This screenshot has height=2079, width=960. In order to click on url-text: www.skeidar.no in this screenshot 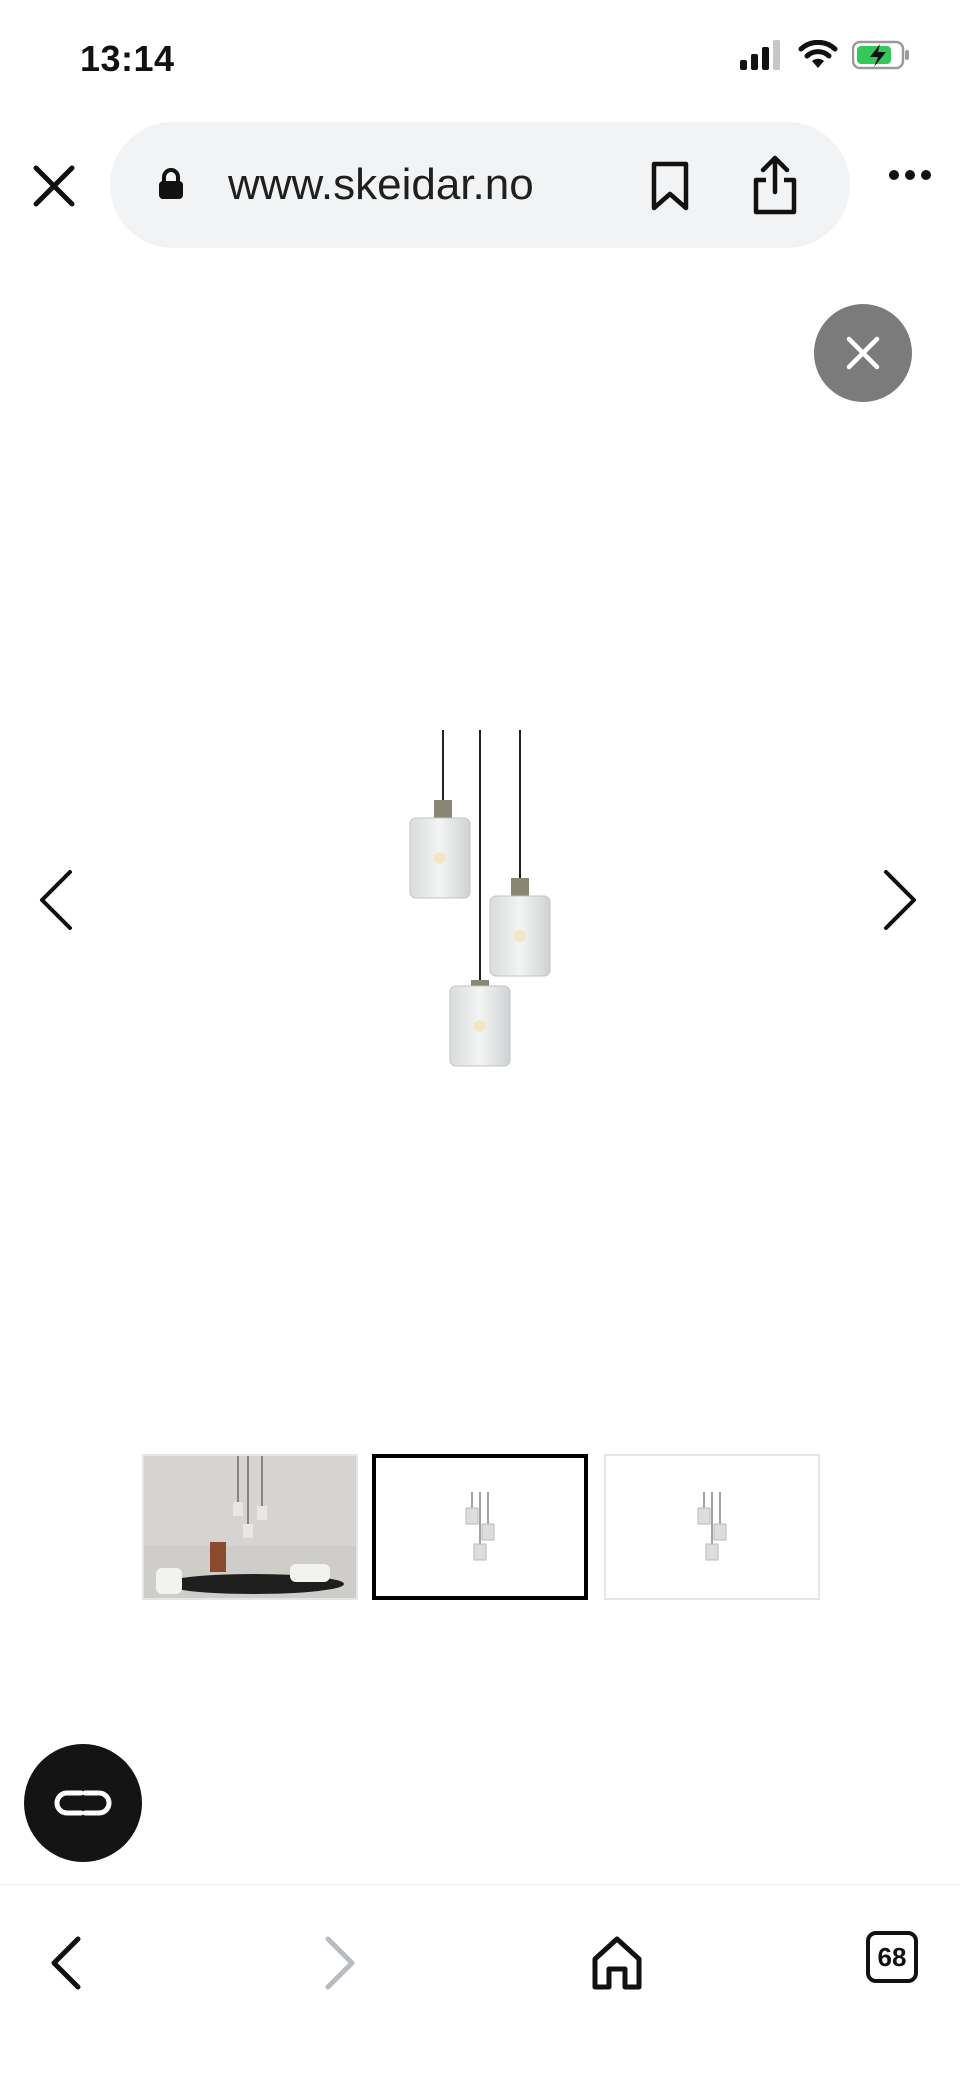, I will do `click(381, 184)`.